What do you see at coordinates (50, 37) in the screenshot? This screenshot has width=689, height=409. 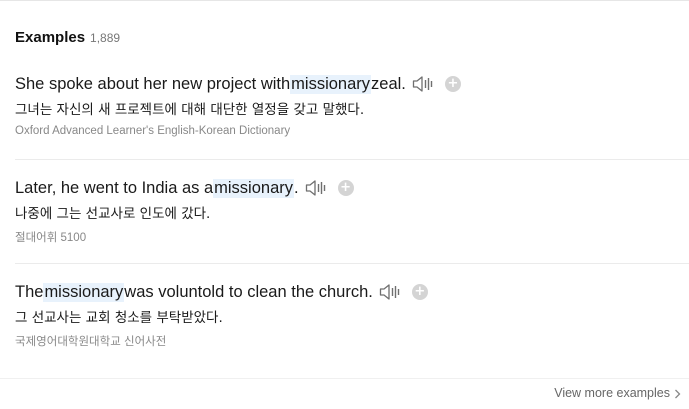 I see `examples-title: Examples` at bounding box center [50, 37].